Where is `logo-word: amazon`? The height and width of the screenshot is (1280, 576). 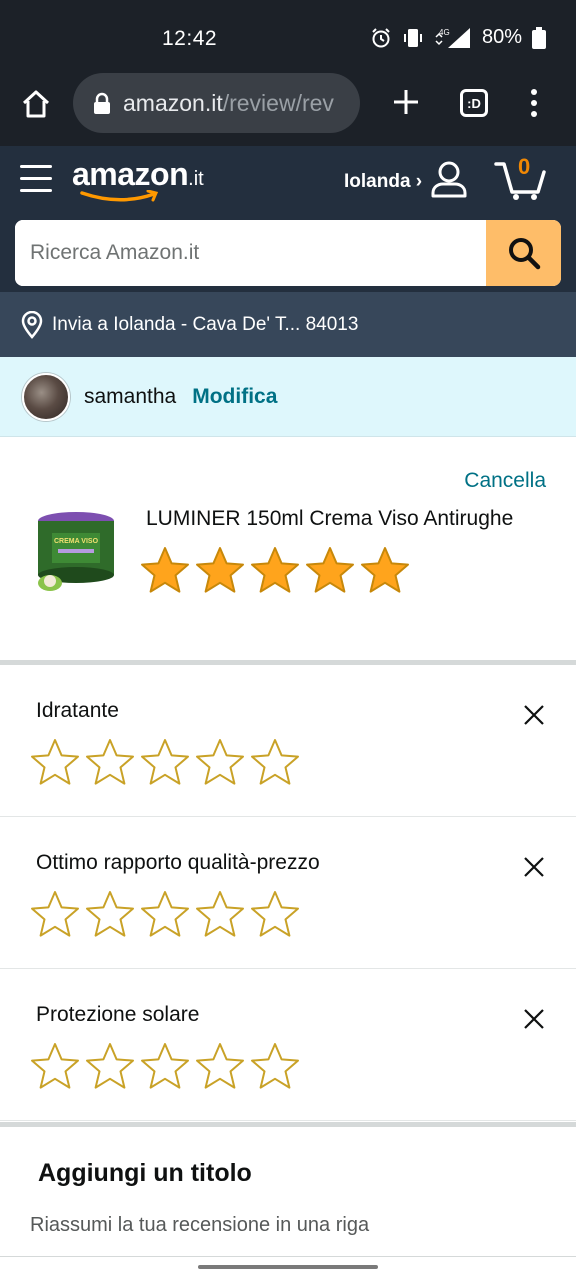 logo-word: amazon is located at coordinates (130, 174).